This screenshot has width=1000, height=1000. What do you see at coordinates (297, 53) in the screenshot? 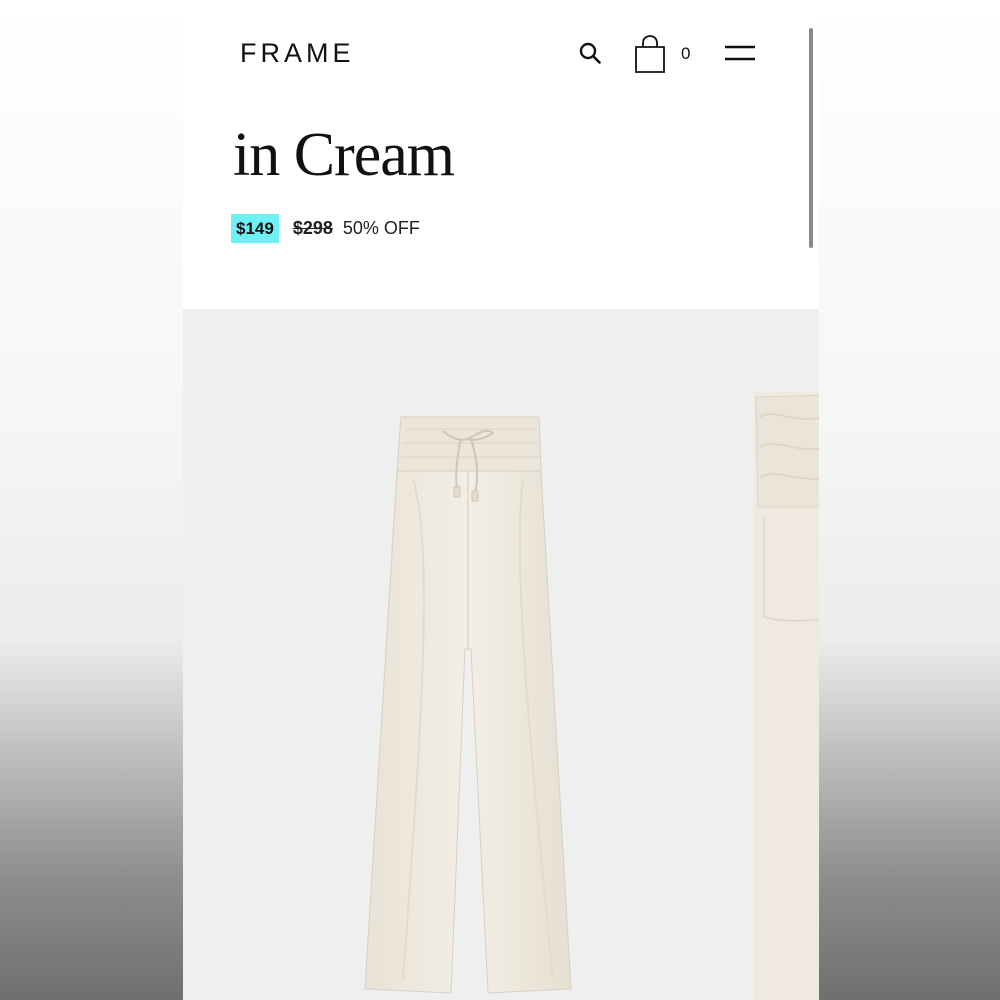
I see `brand-logo: FRAME` at bounding box center [297, 53].